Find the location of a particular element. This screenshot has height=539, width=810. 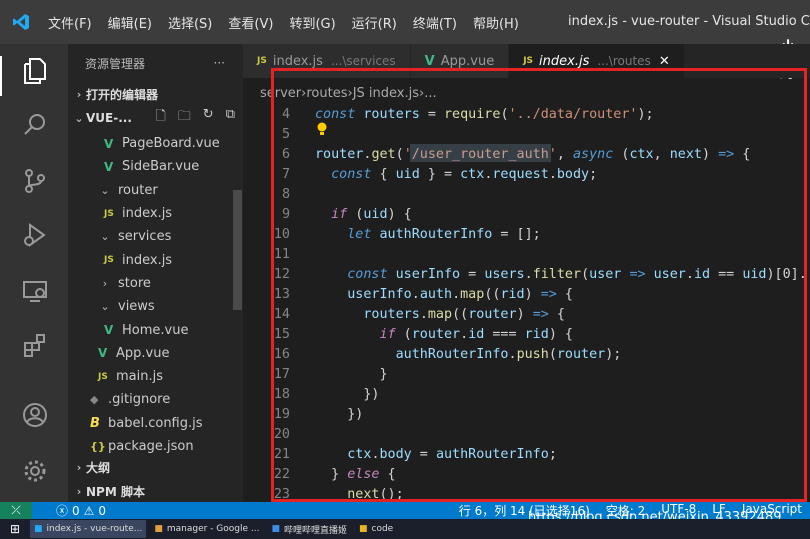

tree-item-label: babel.config.js is located at coordinates (155, 423).